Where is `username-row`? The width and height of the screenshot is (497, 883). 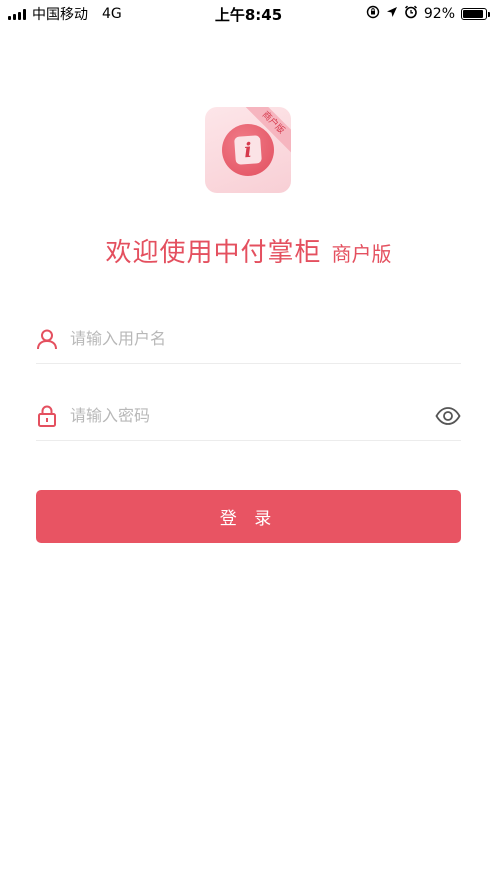
username-row is located at coordinates (248, 339).